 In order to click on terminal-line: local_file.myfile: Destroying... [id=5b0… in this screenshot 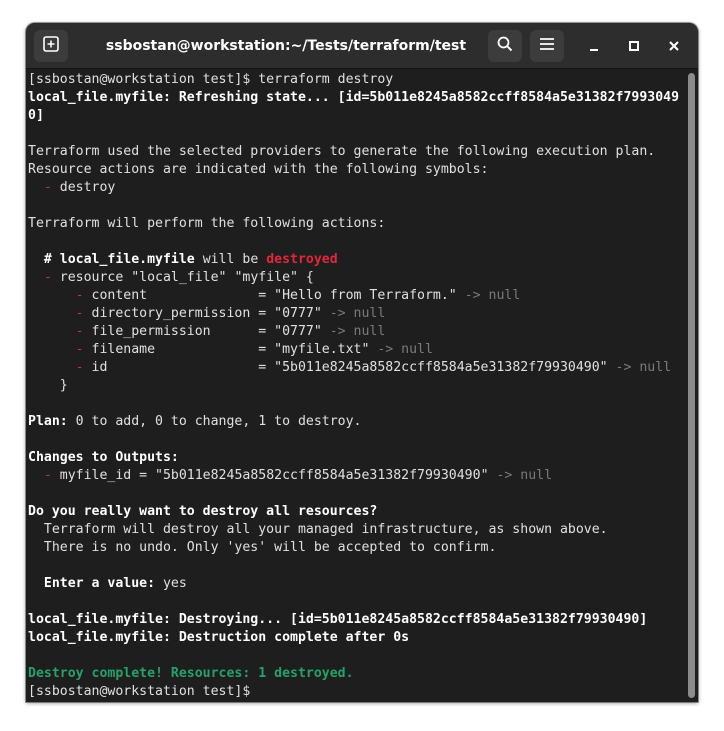, I will do `click(338, 619)`.